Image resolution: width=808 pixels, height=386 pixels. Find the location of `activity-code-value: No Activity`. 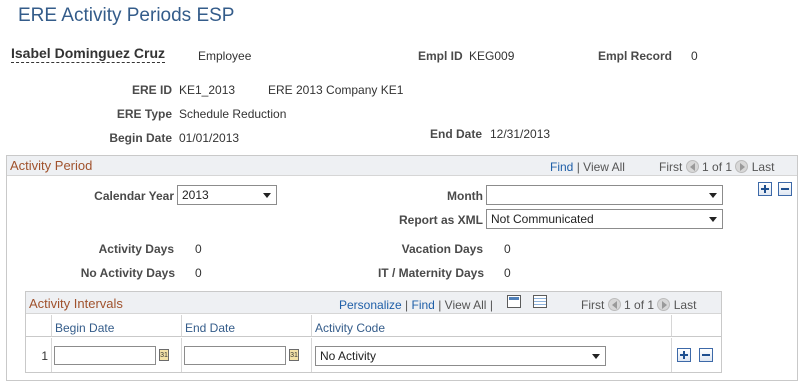

activity-code-value: No Activity is located at coordinates (348, 356).